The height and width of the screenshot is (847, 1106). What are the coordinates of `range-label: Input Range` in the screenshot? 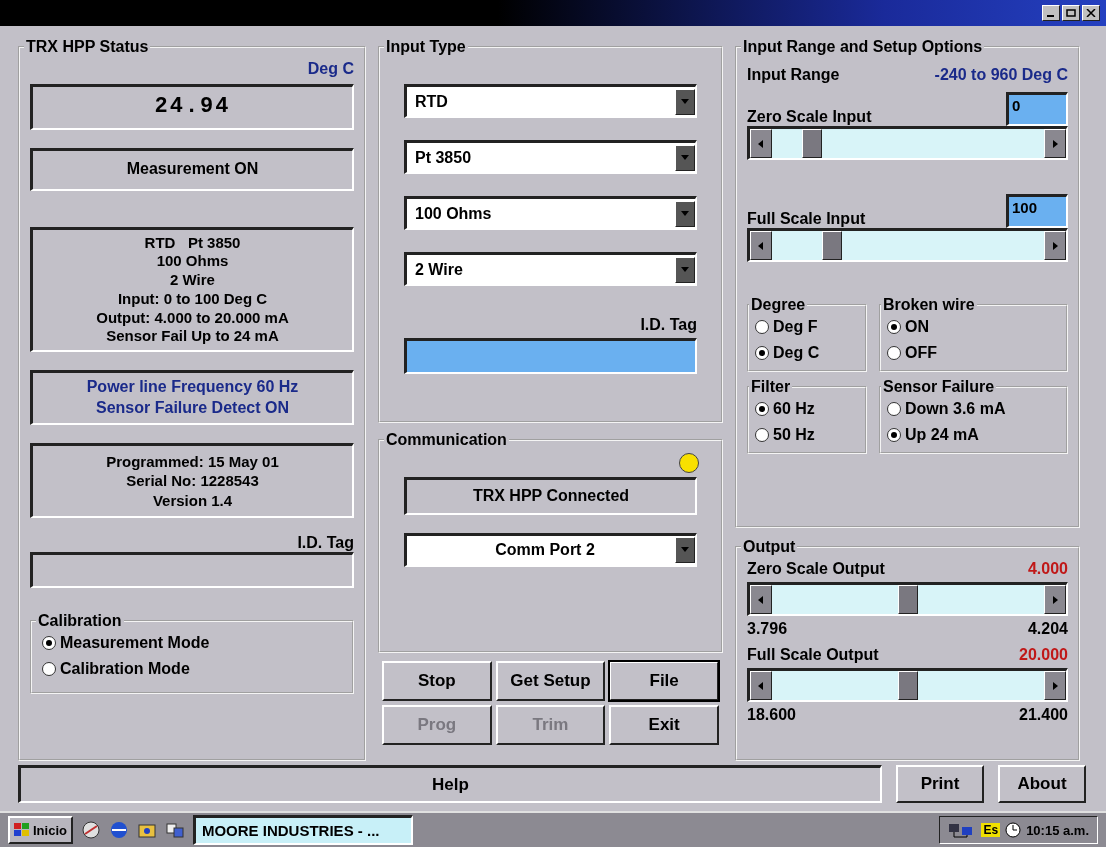 It's located at (793, 75).